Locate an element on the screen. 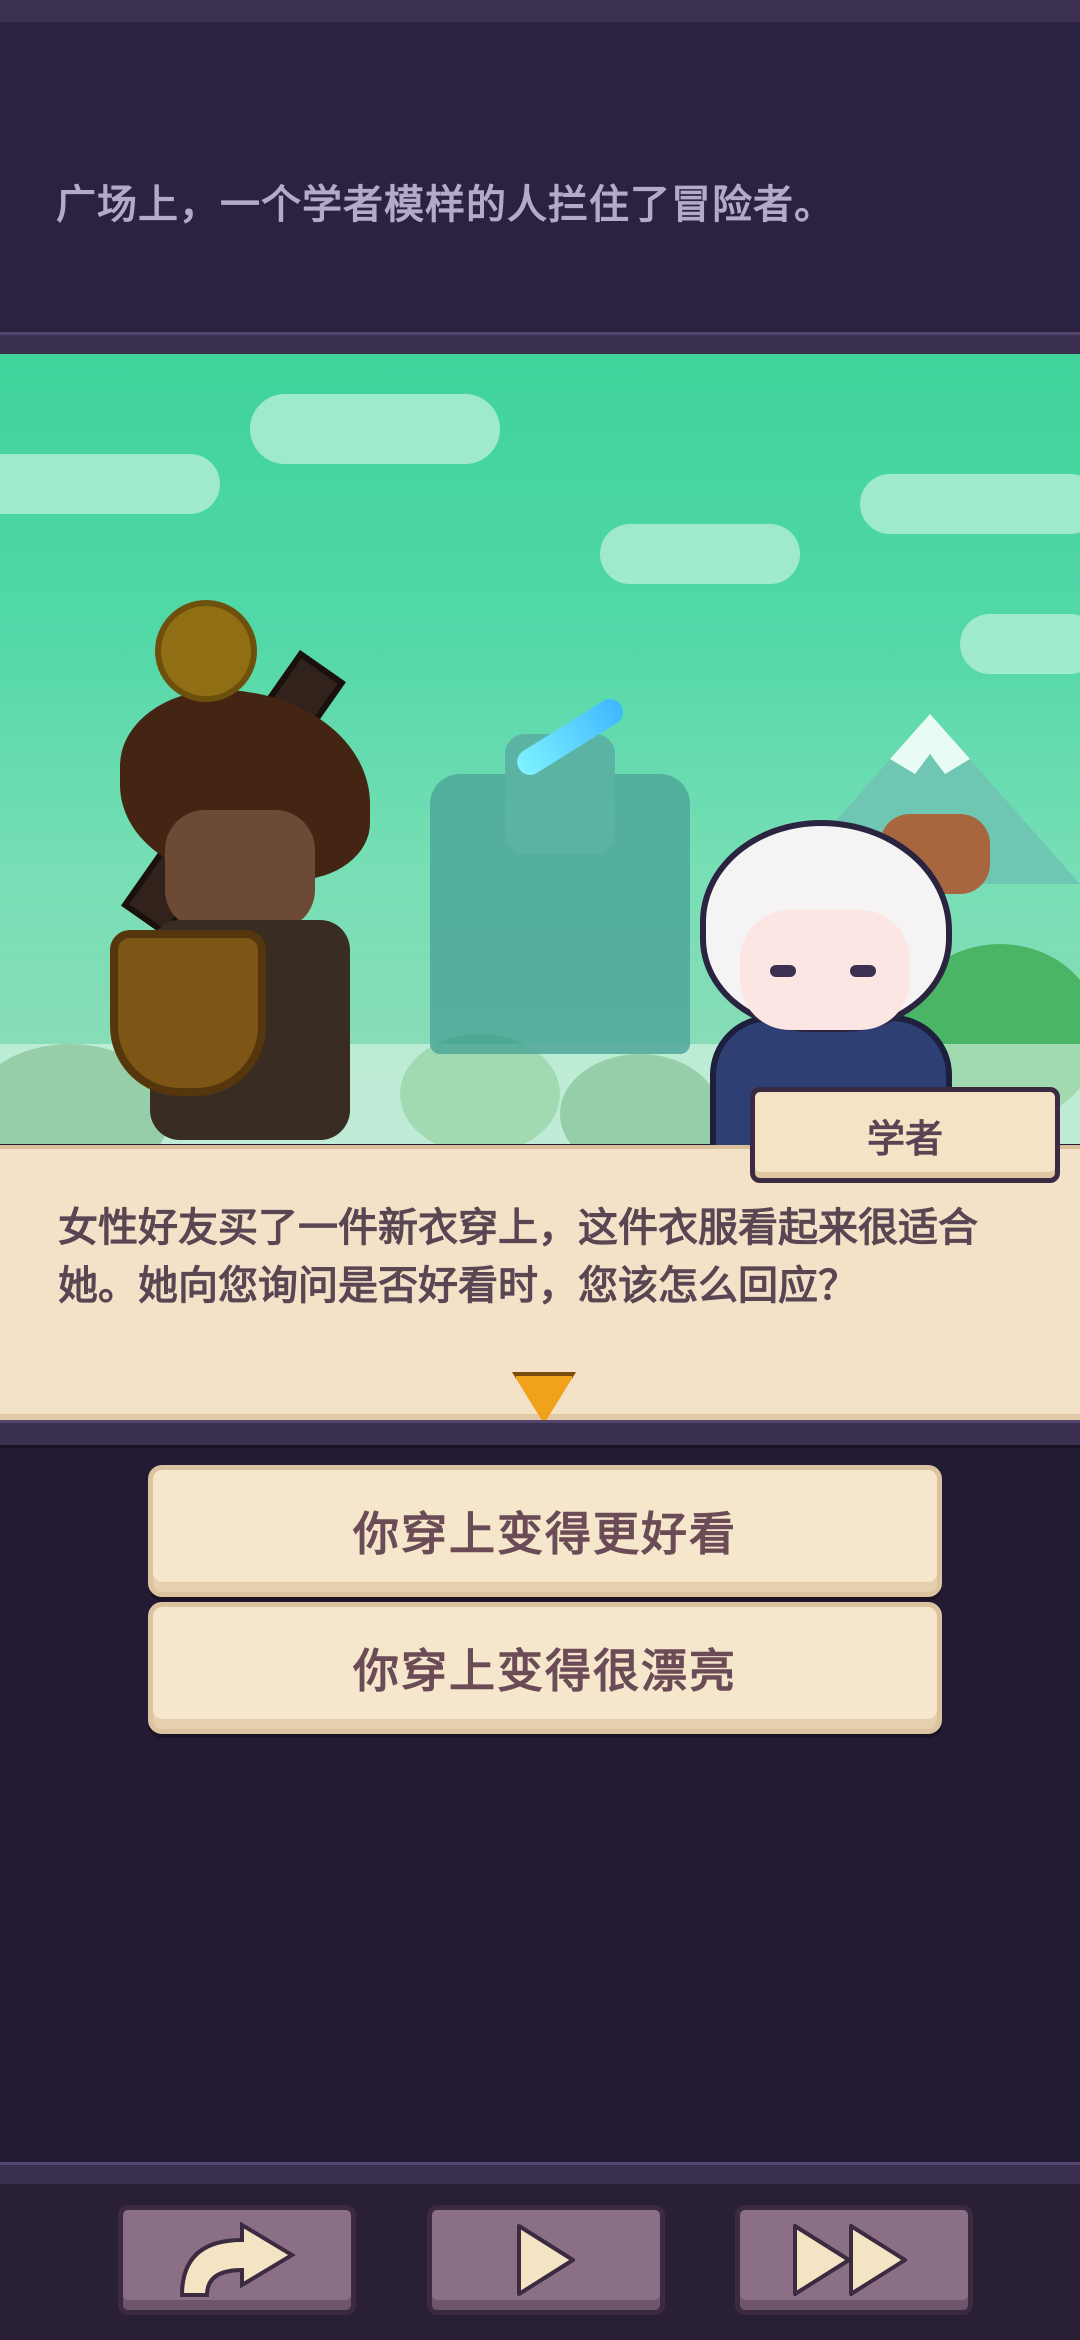 This screenshot has height=2340, width=1080. choice-button-2: 你穿上变得很漂亮 is located at coordinates (545, 1668).